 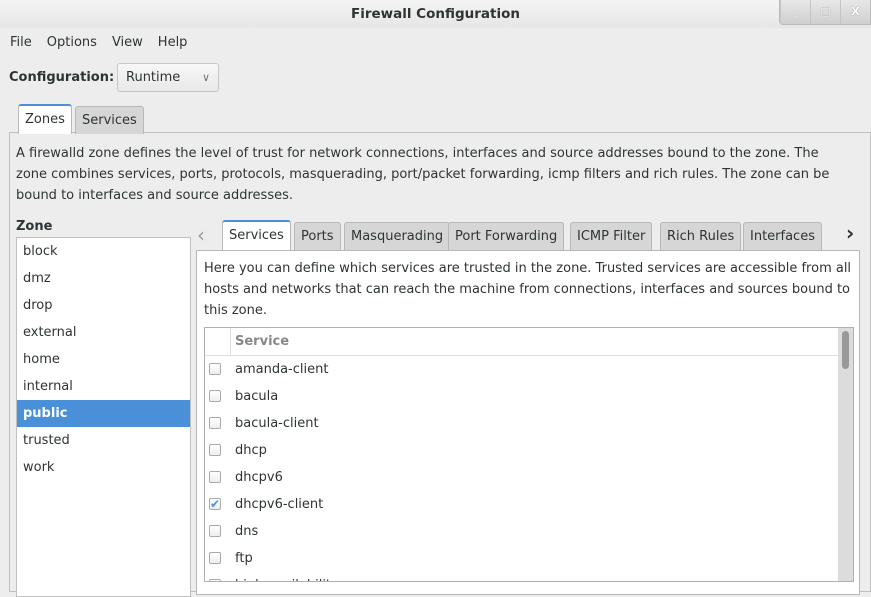 I want to click on window-controls: _ □ X, so click(x=825, y=12).